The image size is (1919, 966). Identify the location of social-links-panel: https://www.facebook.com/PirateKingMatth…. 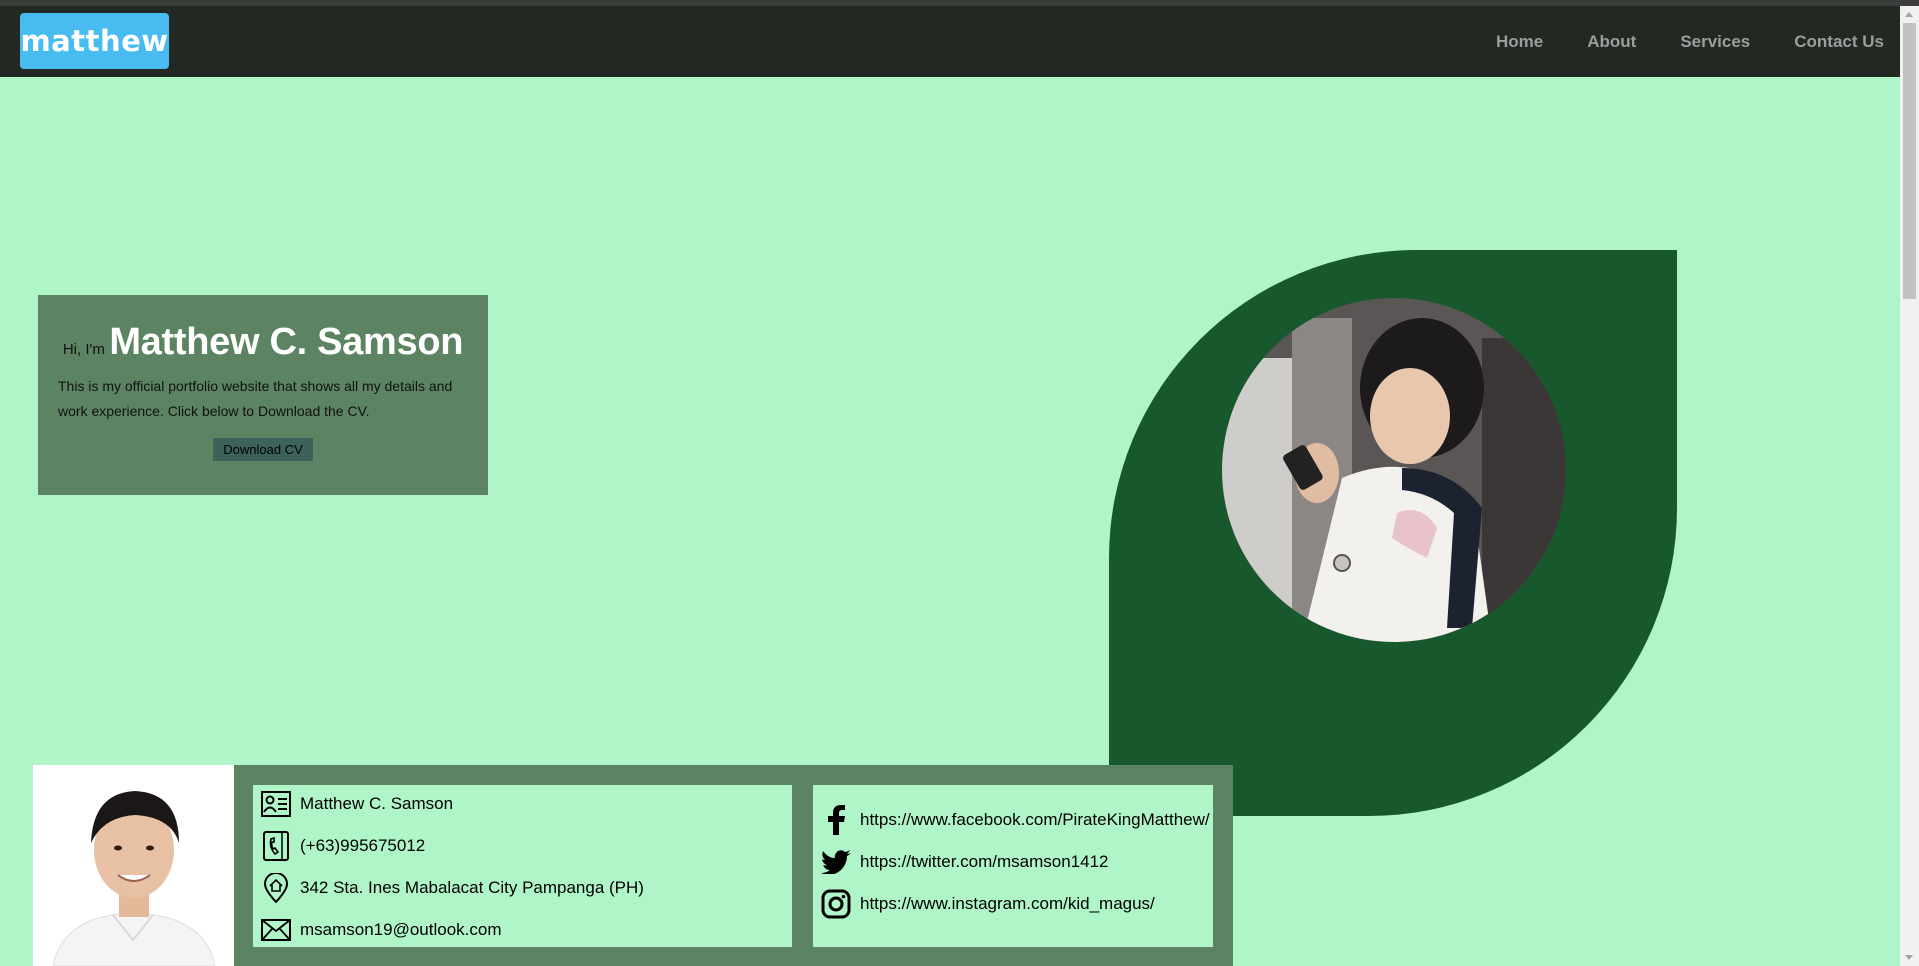
(1013, 866).